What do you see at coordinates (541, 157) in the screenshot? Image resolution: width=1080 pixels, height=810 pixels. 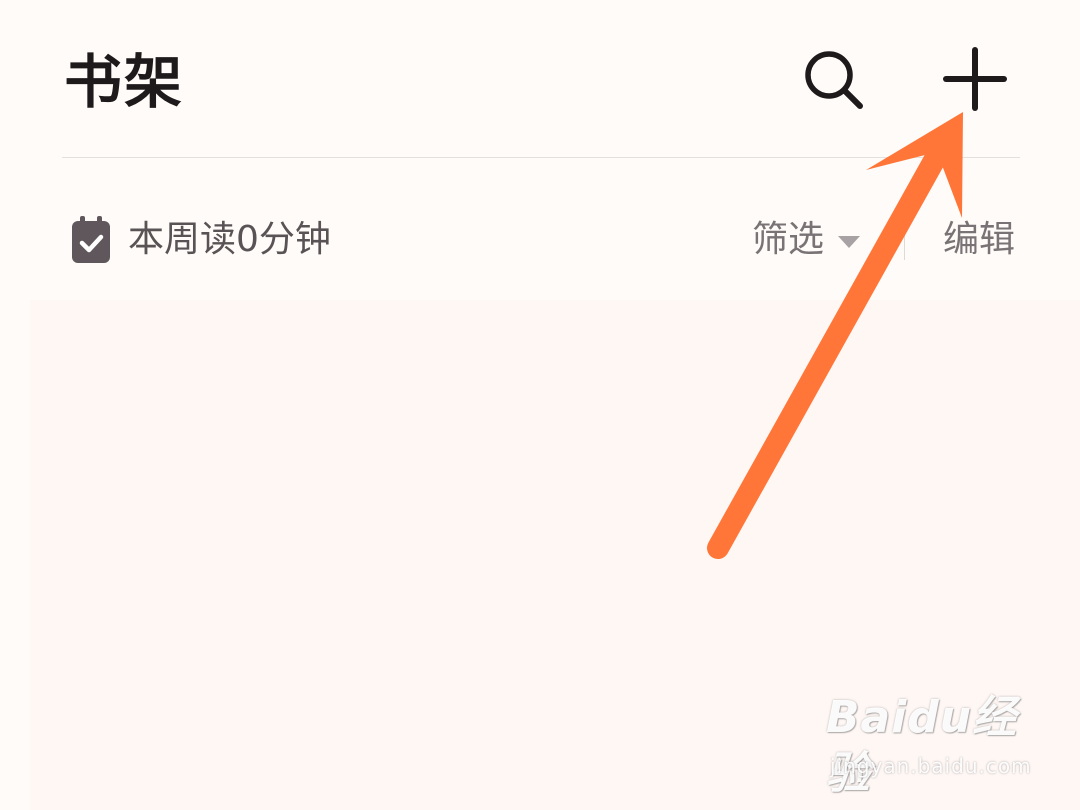 I see `header-divider` at bounding box center [541, 157].